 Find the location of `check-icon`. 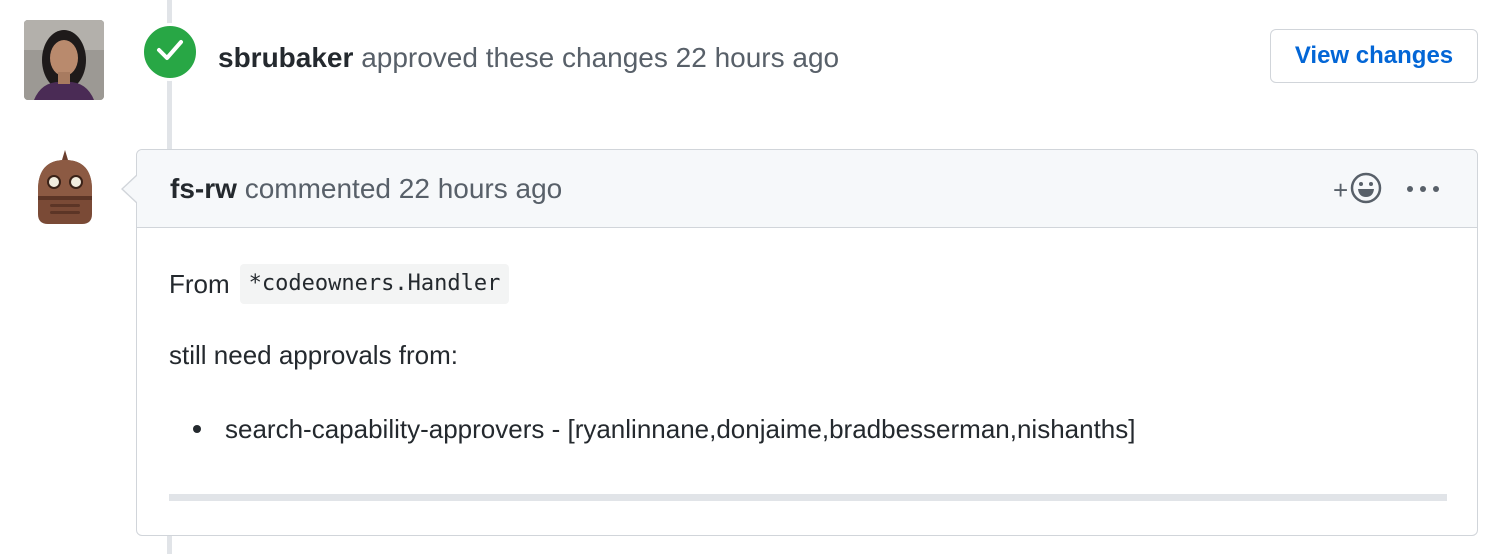

check-icon is located at coordinates (170, 52).